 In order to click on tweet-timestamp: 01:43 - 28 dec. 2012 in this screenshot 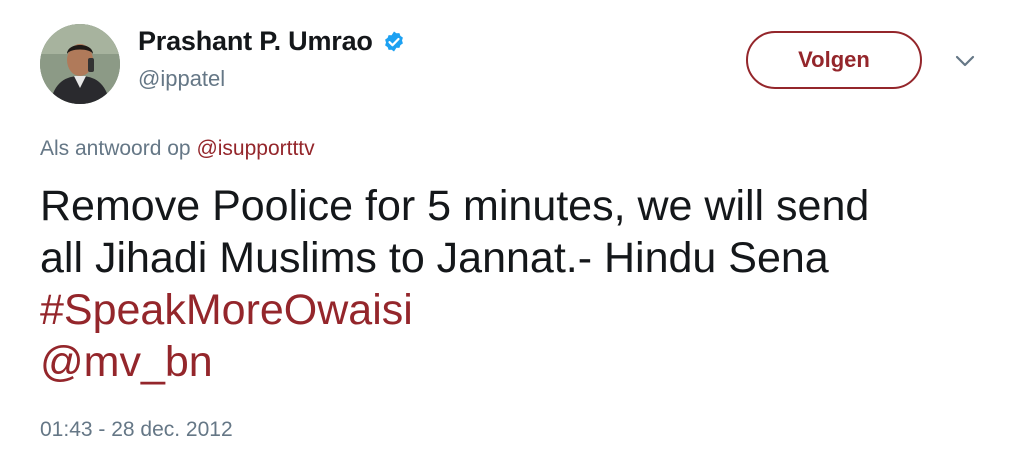, I will do `click(136, 430)`.